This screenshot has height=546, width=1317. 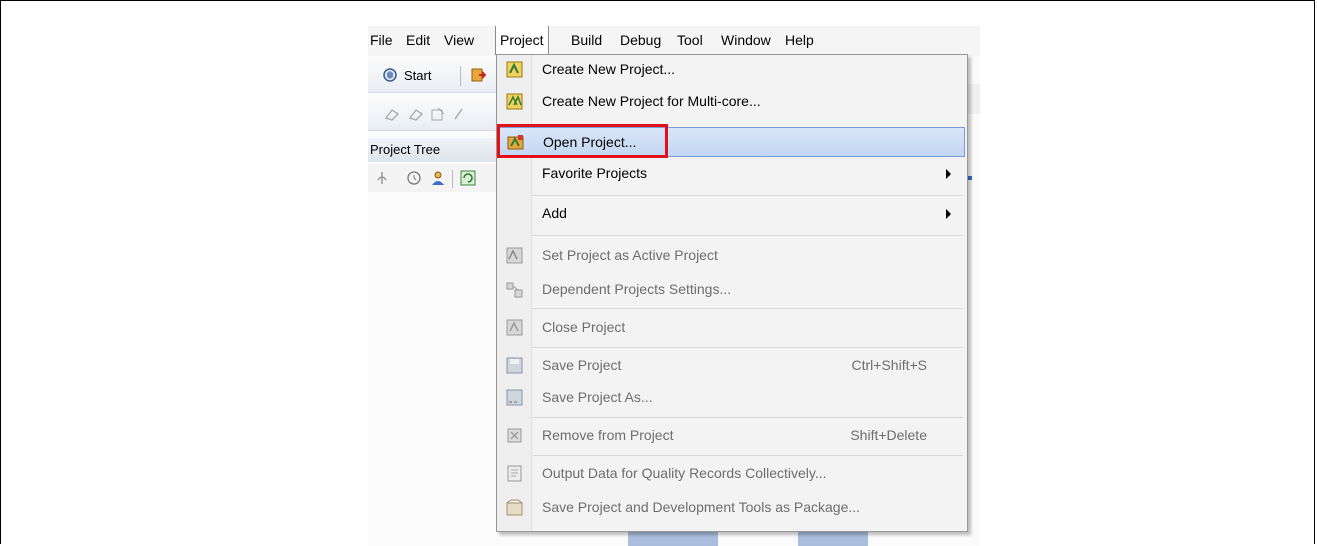 I want to click on menu-item-shortcut: Shift+Delete, so click(x=888, y=435).